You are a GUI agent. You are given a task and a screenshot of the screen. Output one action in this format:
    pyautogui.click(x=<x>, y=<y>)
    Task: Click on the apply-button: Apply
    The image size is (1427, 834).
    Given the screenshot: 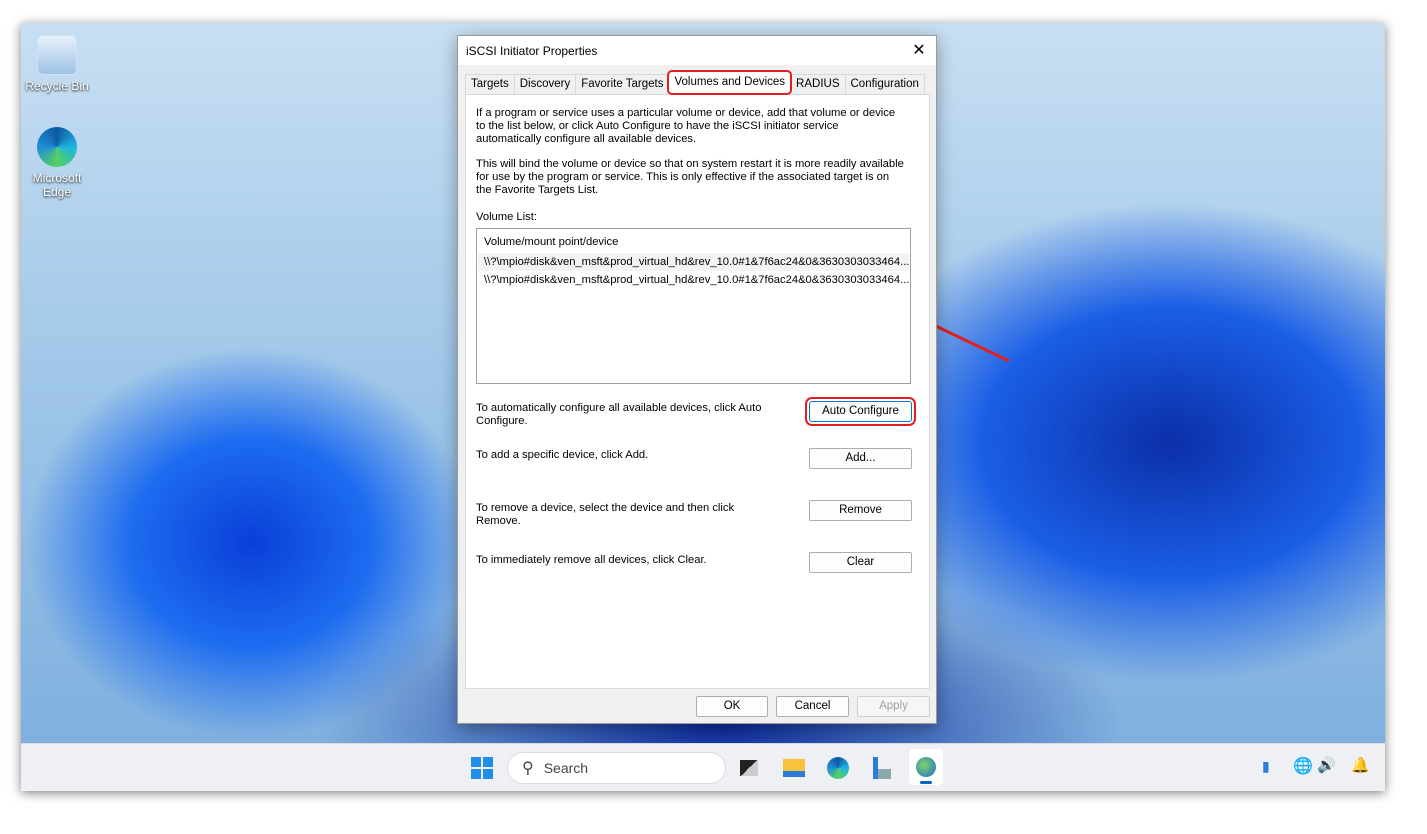 What is the action you would take?
    pyautogui.click(x=893, y=706)
    